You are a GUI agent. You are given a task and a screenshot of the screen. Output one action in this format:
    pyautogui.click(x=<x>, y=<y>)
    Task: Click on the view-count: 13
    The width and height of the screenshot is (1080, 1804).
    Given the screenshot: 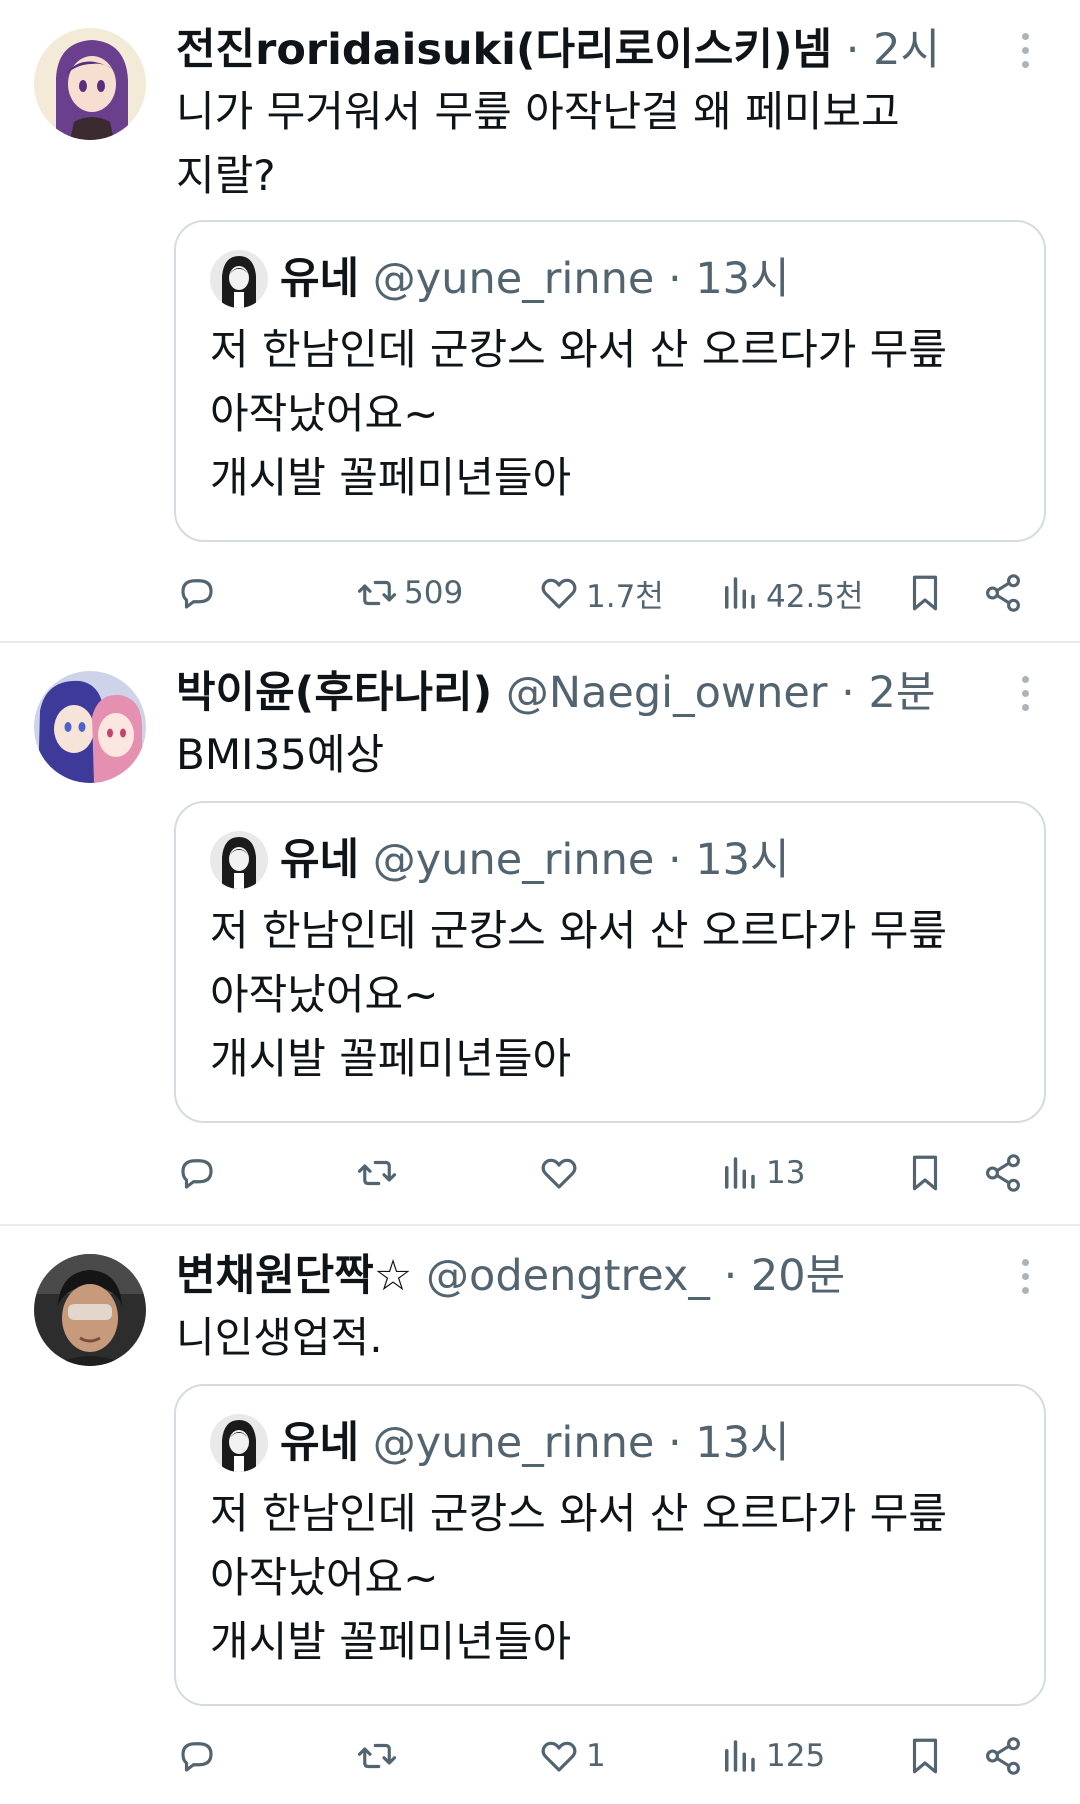 What is the action you would take?
    pyautogui.click(x=786, y=1173)
    